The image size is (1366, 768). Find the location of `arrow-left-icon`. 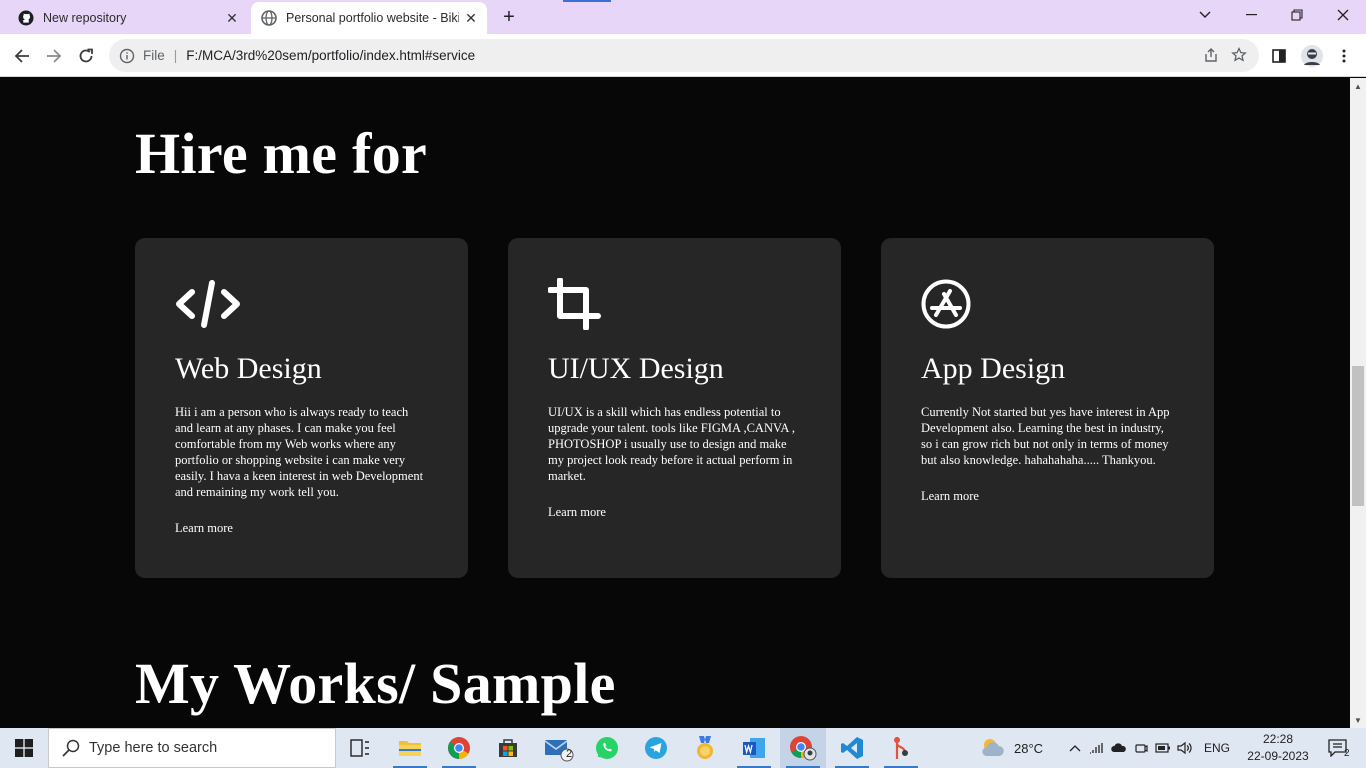

arrow-left-icon is located at coordinates (21, 56).